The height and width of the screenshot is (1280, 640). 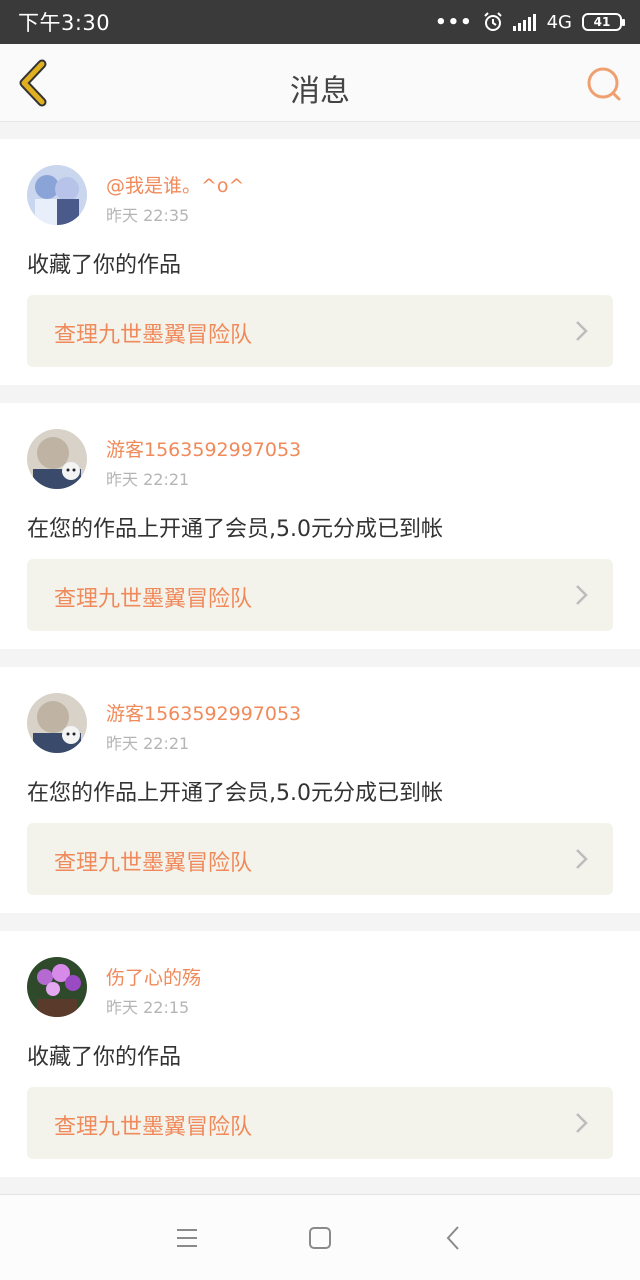 I want to click on signal-icon, so click(x=524, y=22).